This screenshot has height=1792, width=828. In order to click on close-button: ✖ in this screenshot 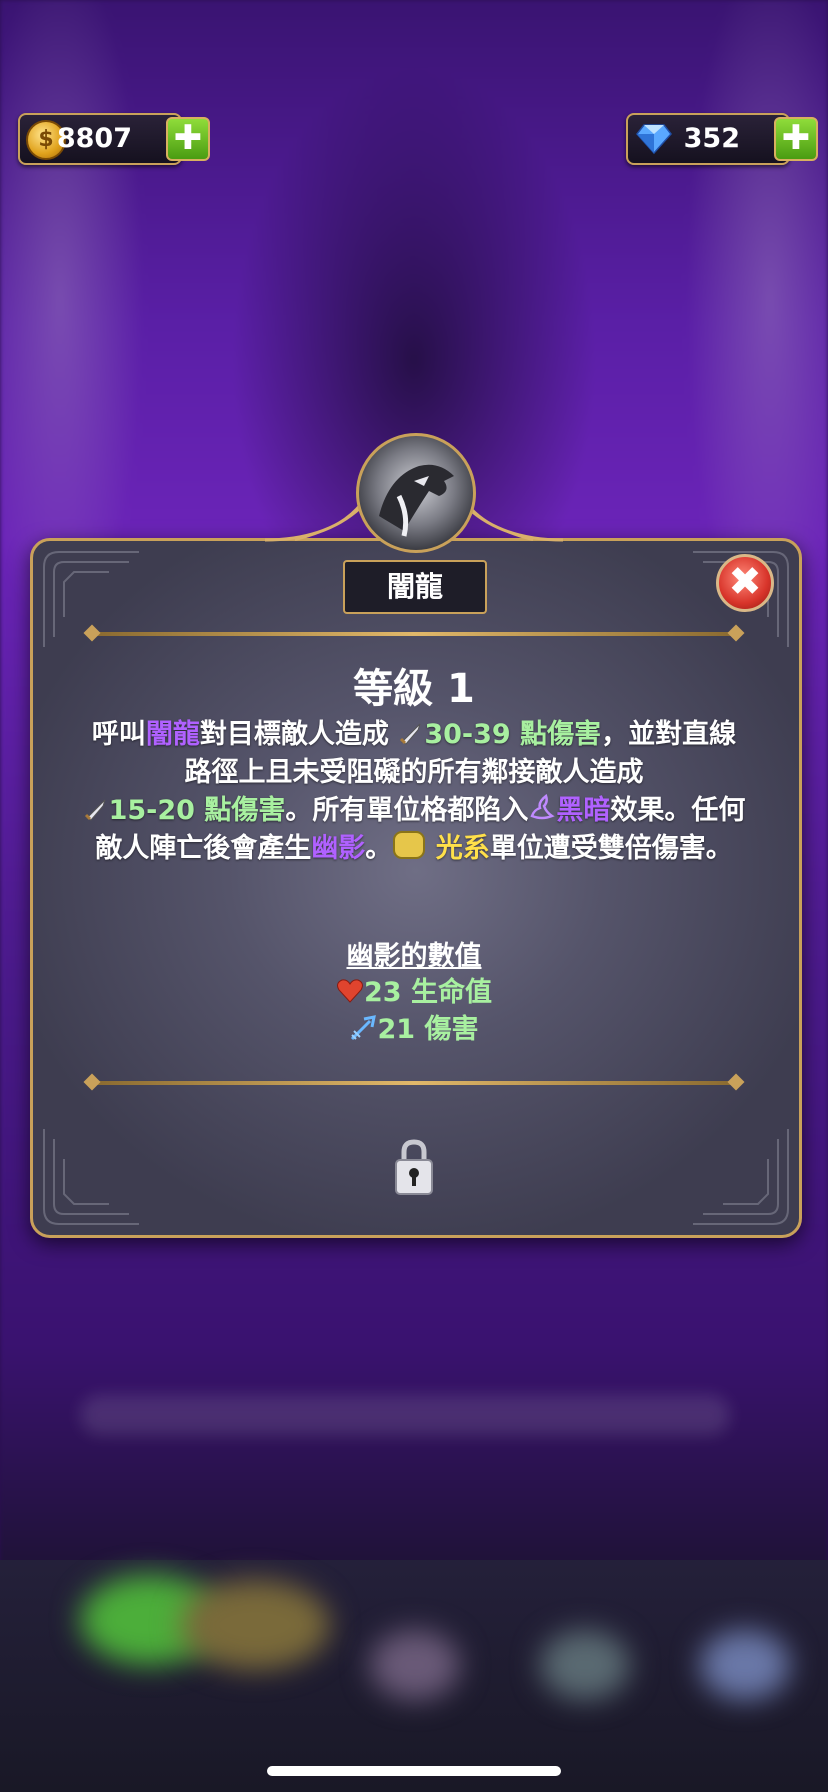, I will do `click(745, 583)`.